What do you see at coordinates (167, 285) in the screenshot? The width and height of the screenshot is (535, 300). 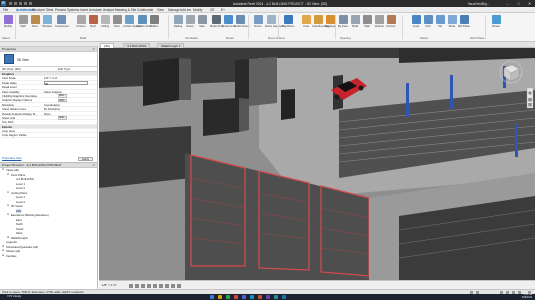 I see `show-crop-icon` at bounding box center [167, 285].